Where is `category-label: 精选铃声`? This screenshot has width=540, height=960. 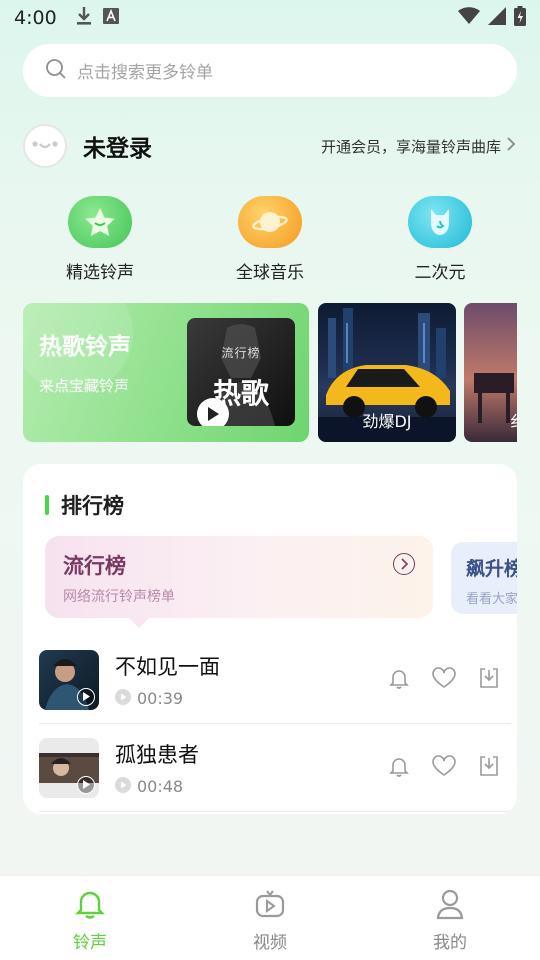
category-label: 精选铃声 is located at coordinates (100, 273).